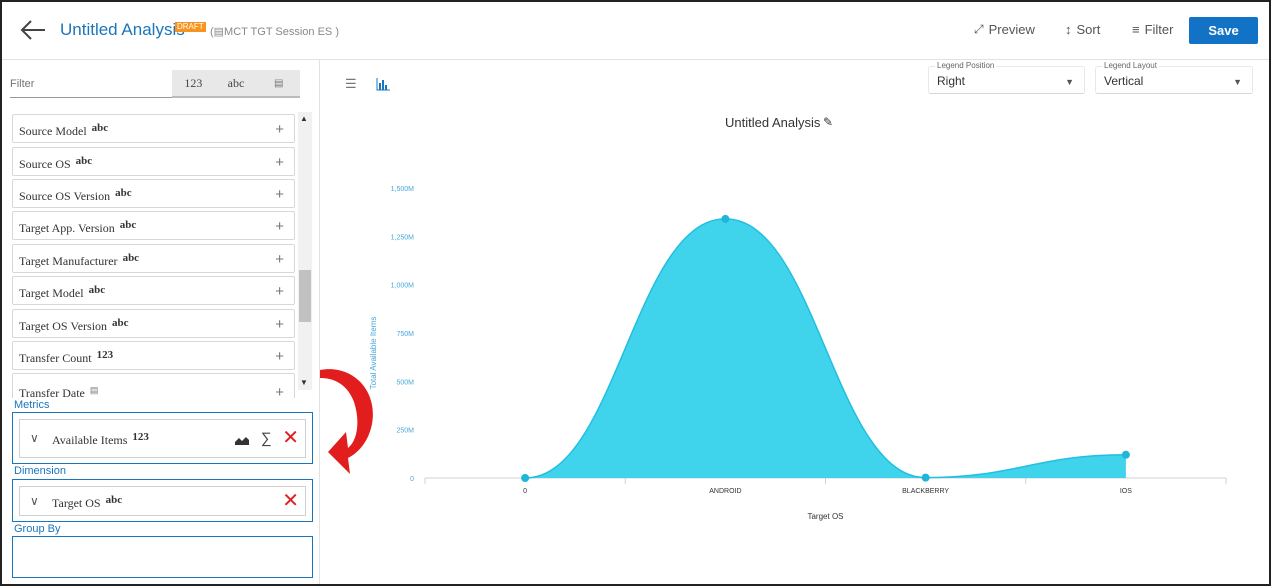 This screenshot has height=586, width=1271. I want to click on field-label: Target App. Version, so click(67, 228).